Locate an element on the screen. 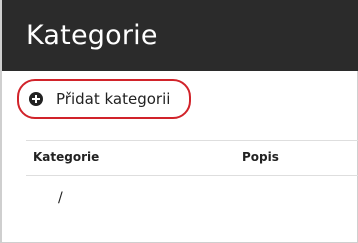 The height and width of the screenshot is (243, 358). page-title: Kategorie is located at coordinates (92, 35).